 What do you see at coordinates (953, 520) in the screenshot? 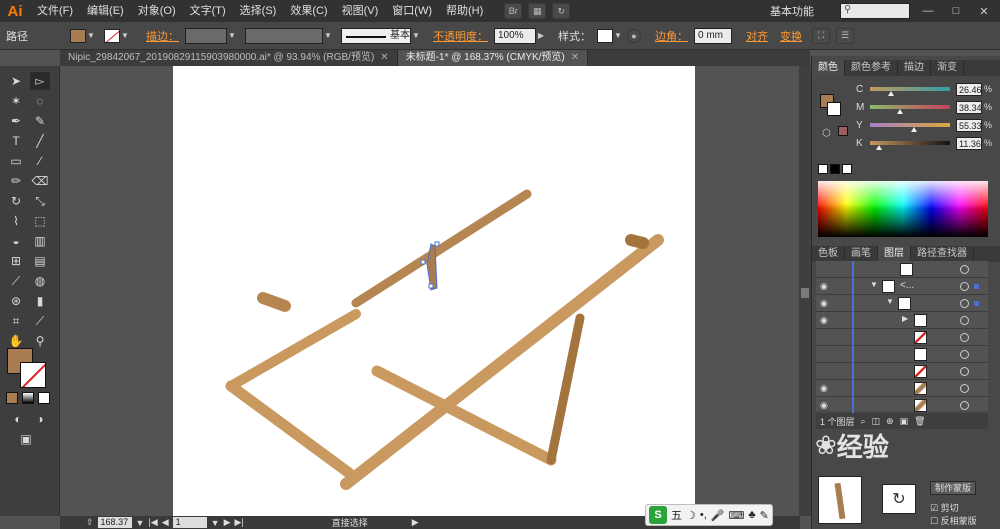
I see `invert-mask-checkbox: ☐ 反相蒙版` at bounding box center [953, 520].